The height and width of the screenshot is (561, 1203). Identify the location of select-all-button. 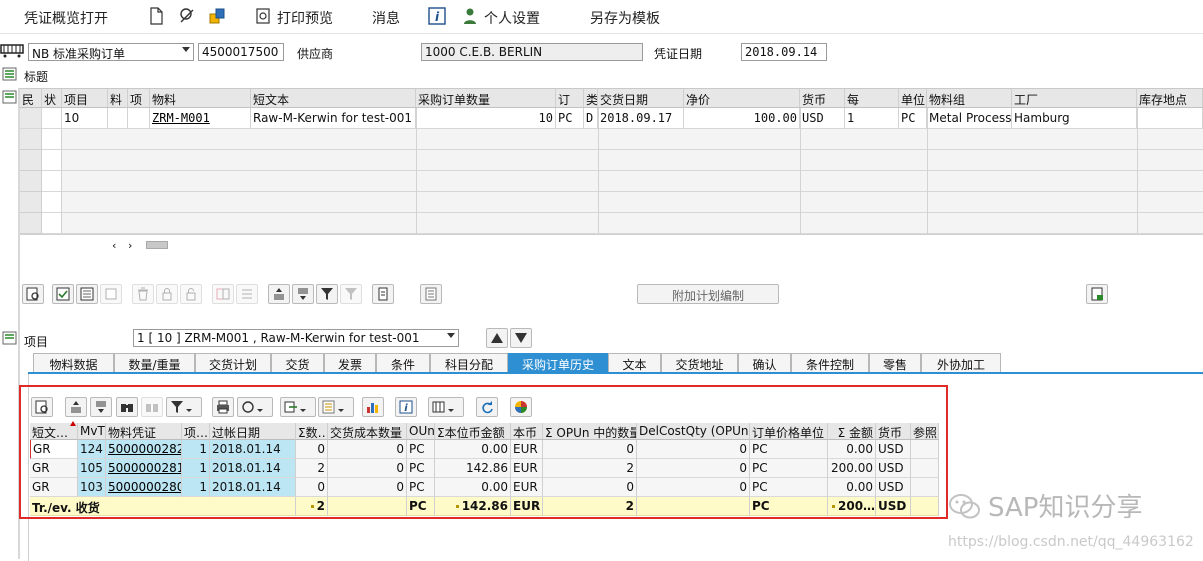
(63, 294).